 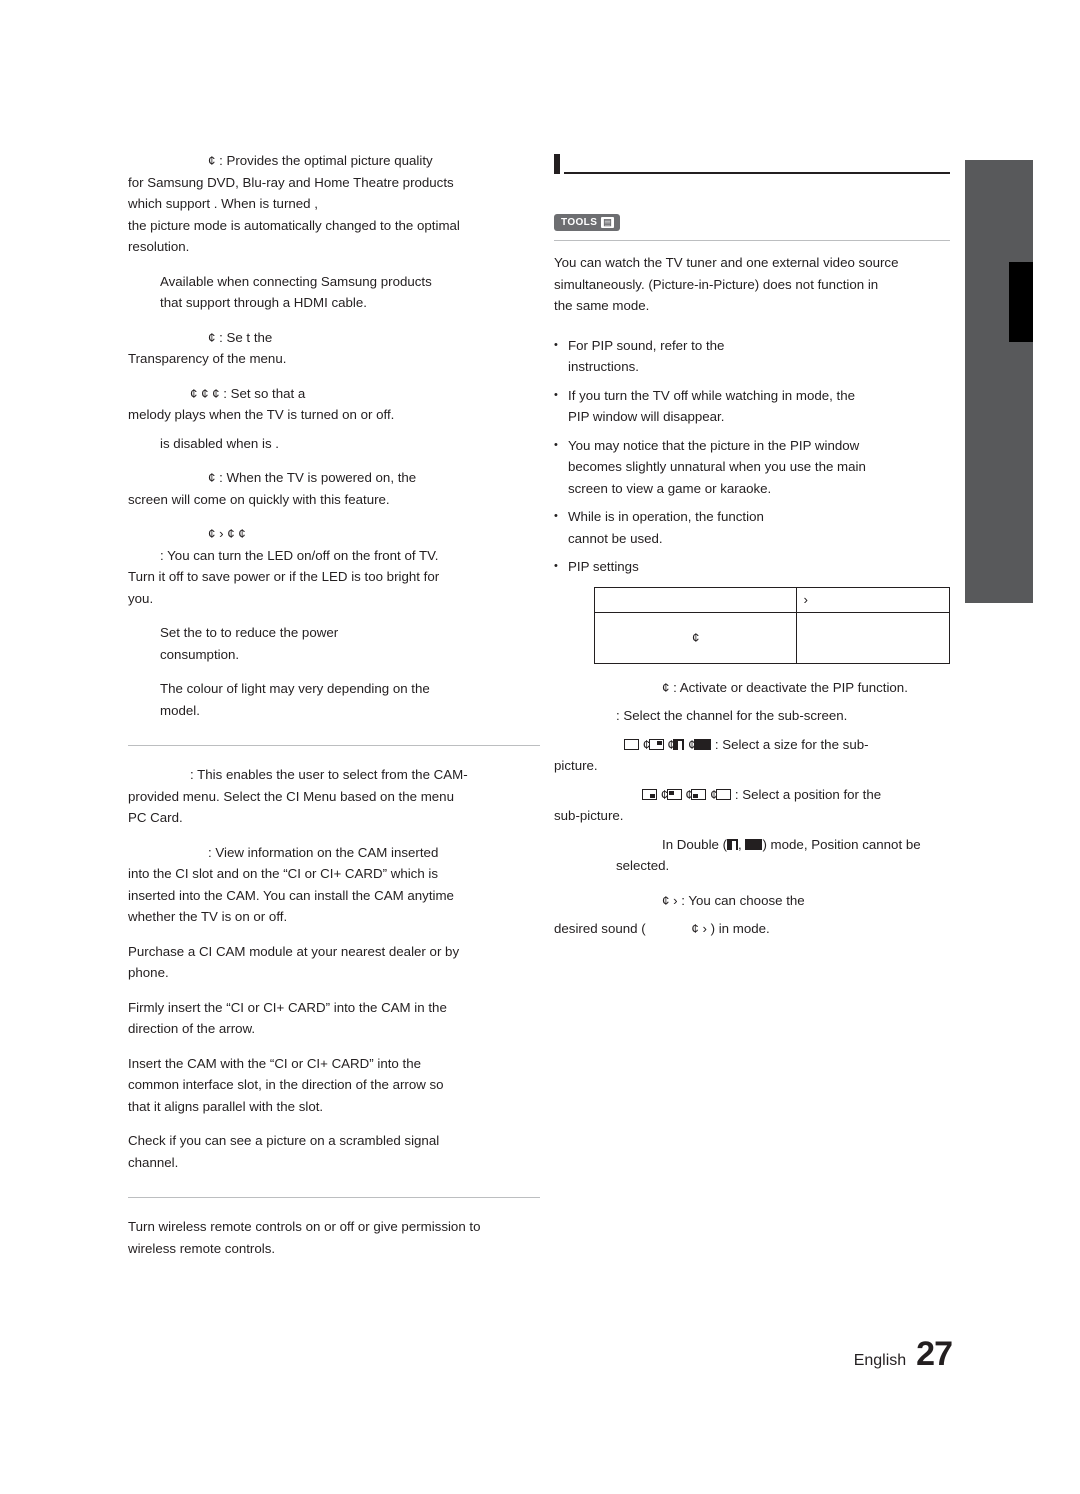 What do you see at coordinates (141, 598) in the screenshot?
I see `light-effect-line-4: you.` at bounding box center [141, 598].